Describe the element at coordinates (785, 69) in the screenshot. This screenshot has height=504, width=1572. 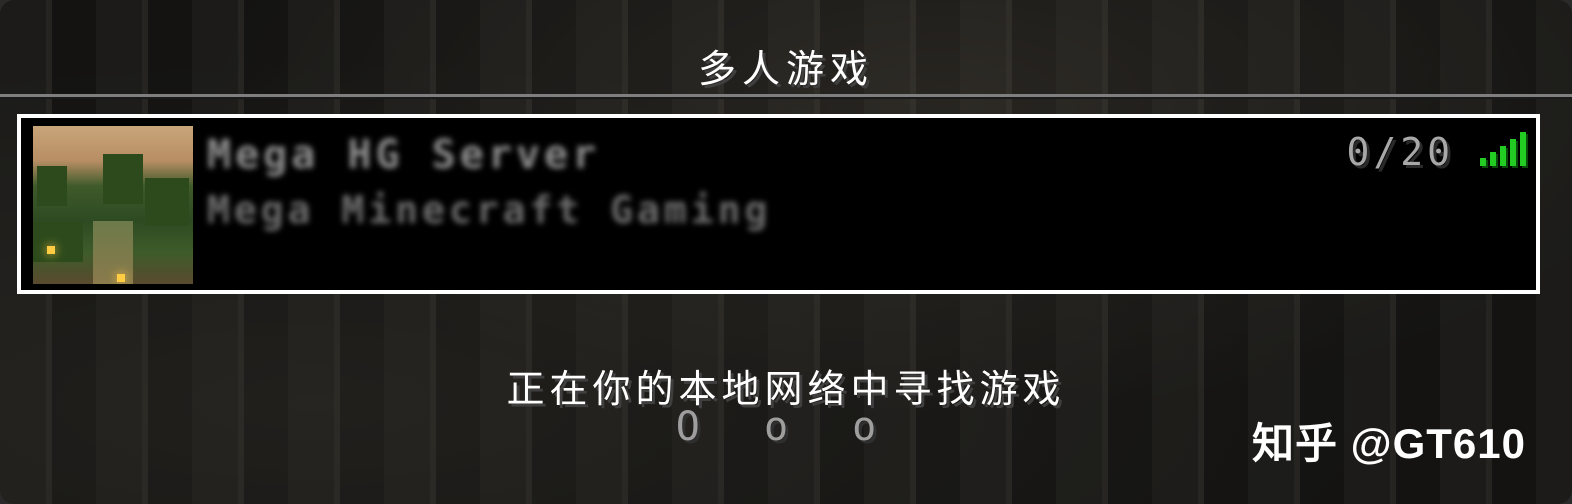
I see `screen-title: 多人游戏` at that location.